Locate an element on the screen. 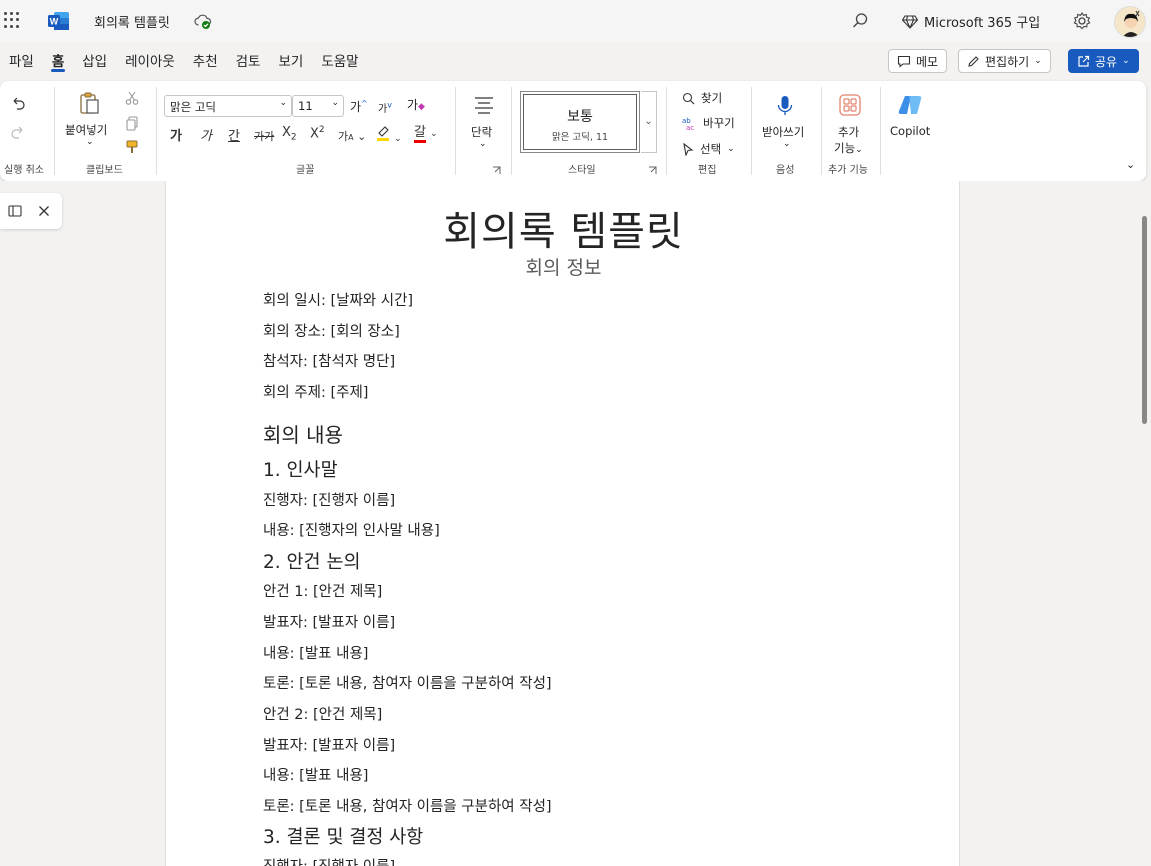 The image size is (1151, 866). replace-label: 바꾸기 is located at coordinates (719, 123).